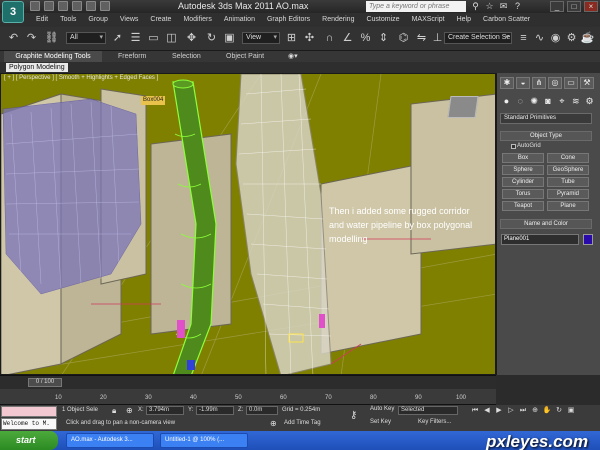 The image size is (600, 450). Describe the element at coordinates (540, 239) in the screenshot. I see `object-name-field: Plane001` at that location.